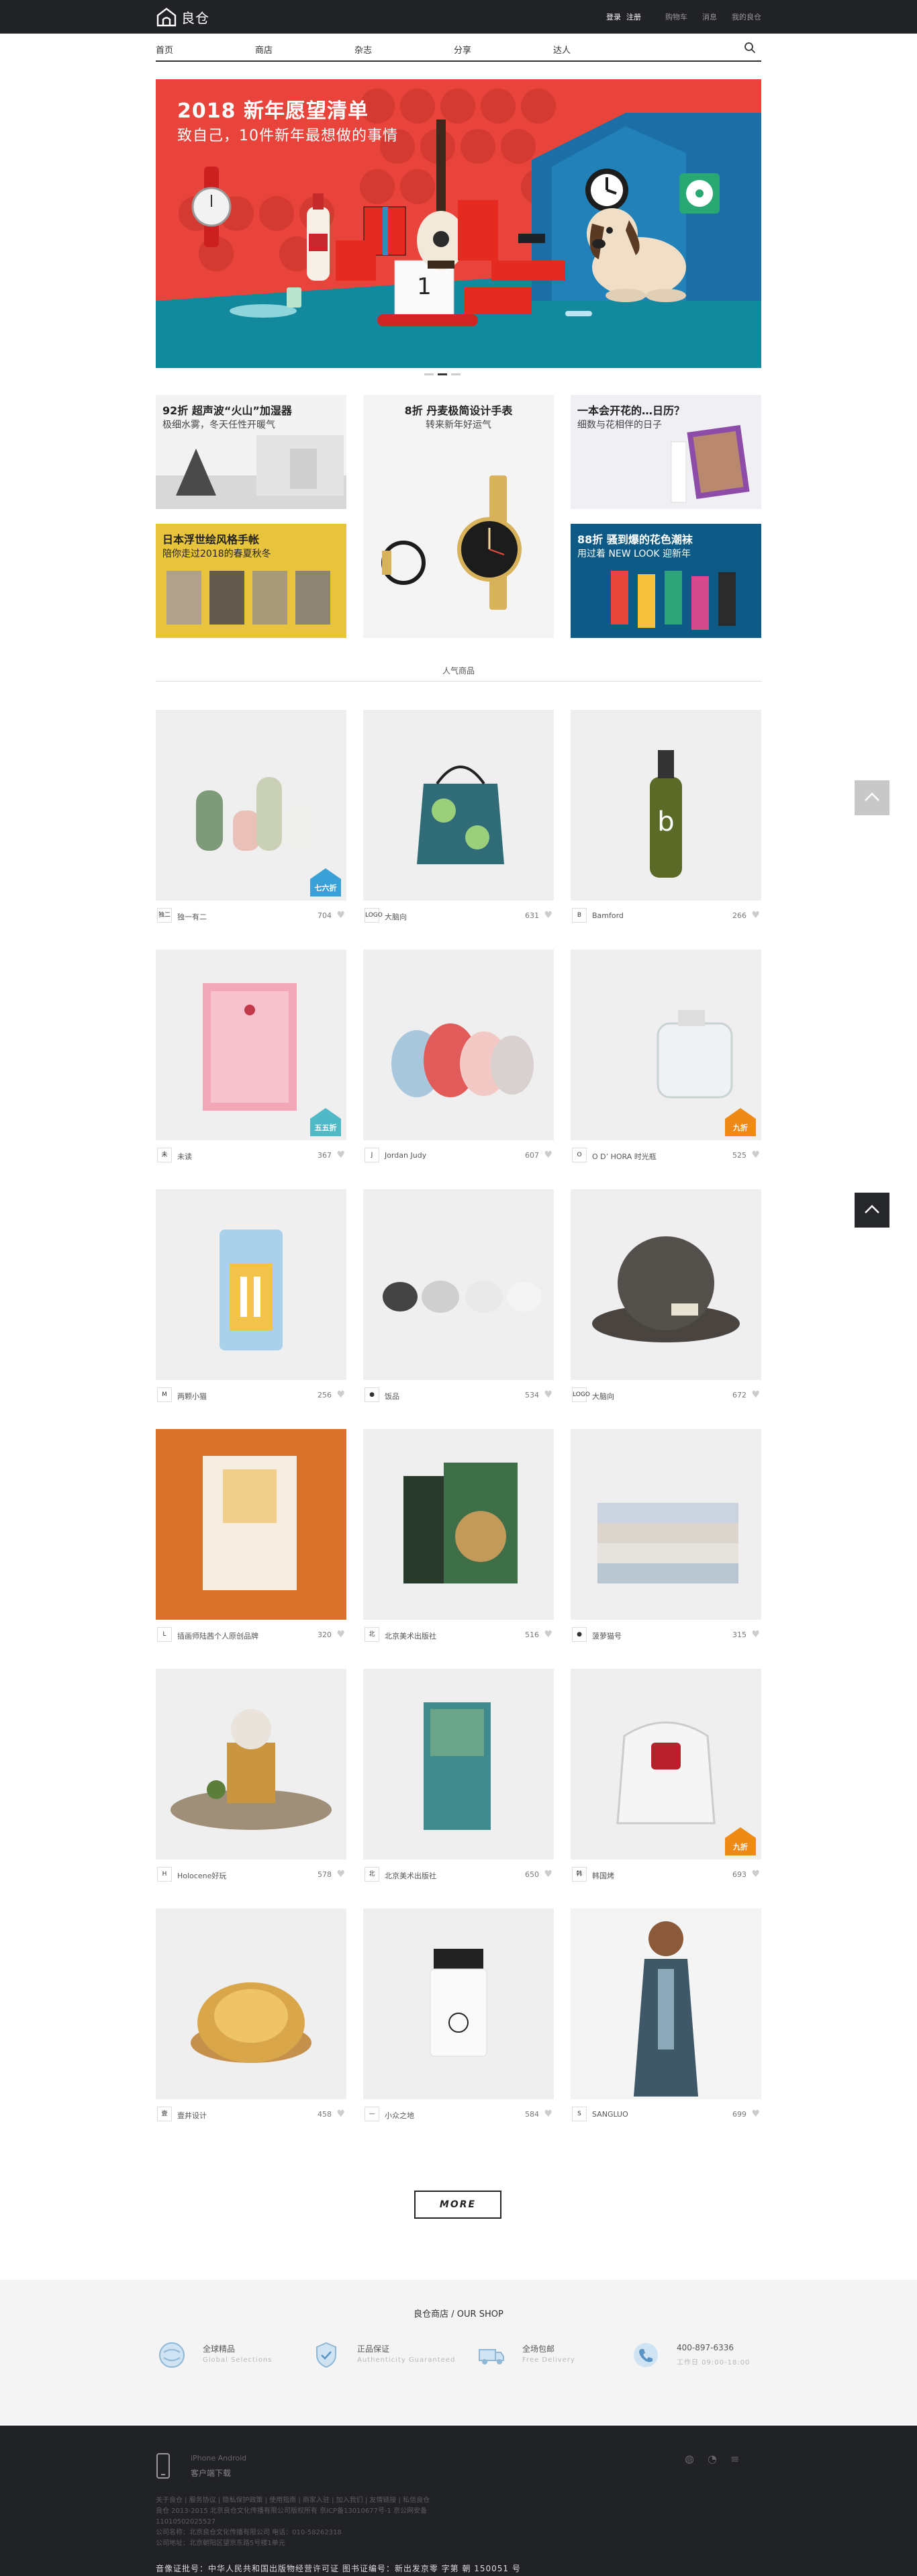 Image resolution: width=917 pixels, height=2576 pixels. Describe the element at coordinates (462, 49) in the screenshot. I see `nav-item-share: 分享` at that location.